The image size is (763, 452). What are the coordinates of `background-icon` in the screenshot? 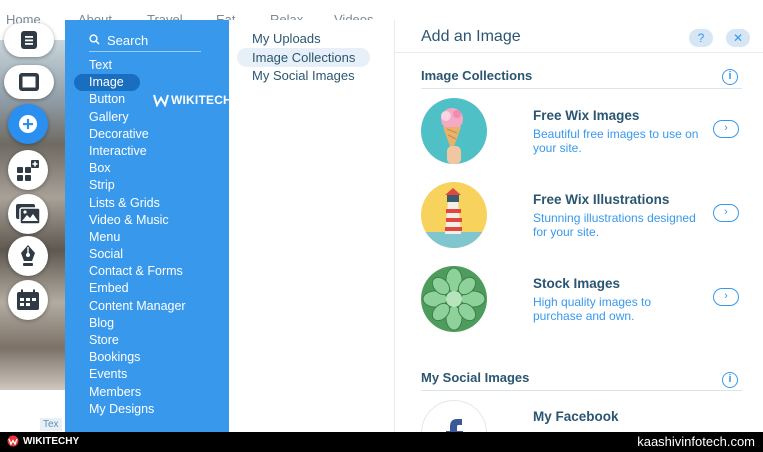 It's located at (29, 82).